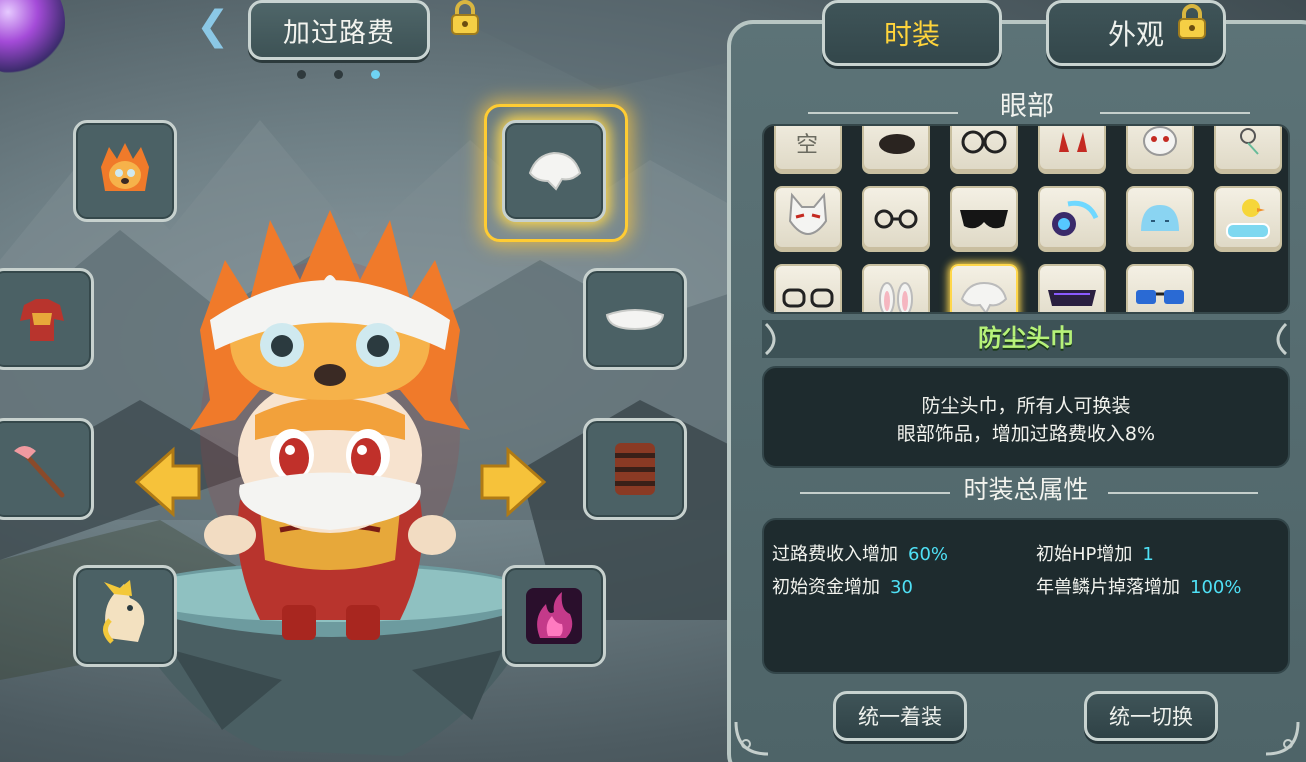 This screenshot has height=762, width=1306. I want to click on eyepatch-icon, so click(897, 144).